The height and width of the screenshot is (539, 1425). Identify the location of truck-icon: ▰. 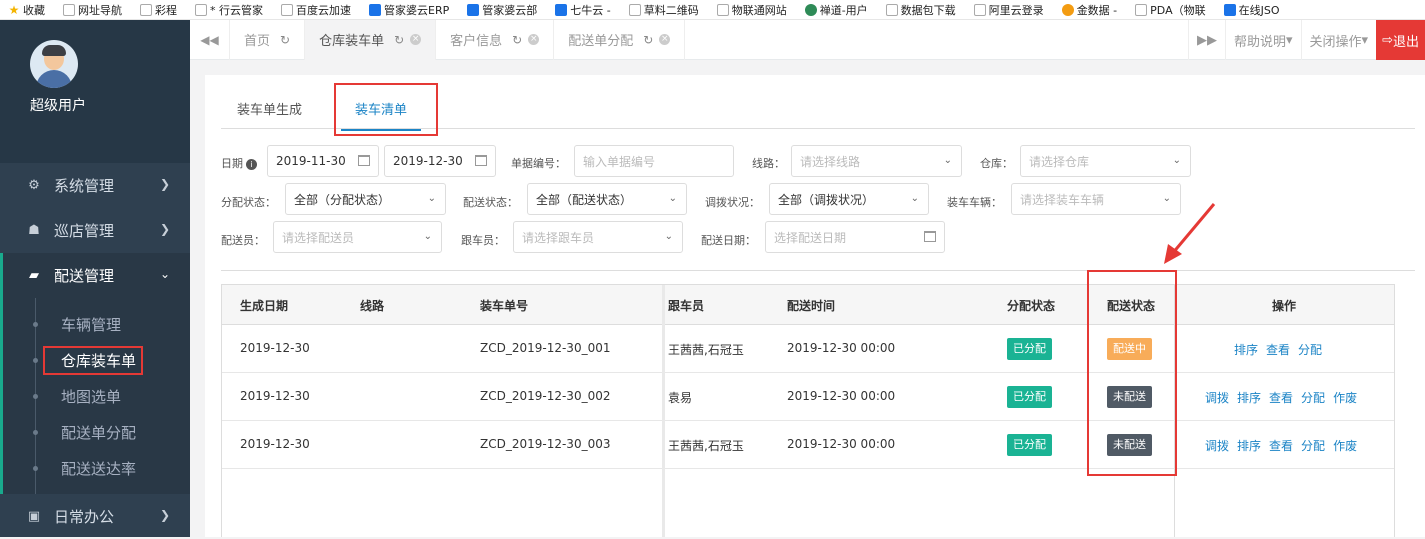
(34, 275).